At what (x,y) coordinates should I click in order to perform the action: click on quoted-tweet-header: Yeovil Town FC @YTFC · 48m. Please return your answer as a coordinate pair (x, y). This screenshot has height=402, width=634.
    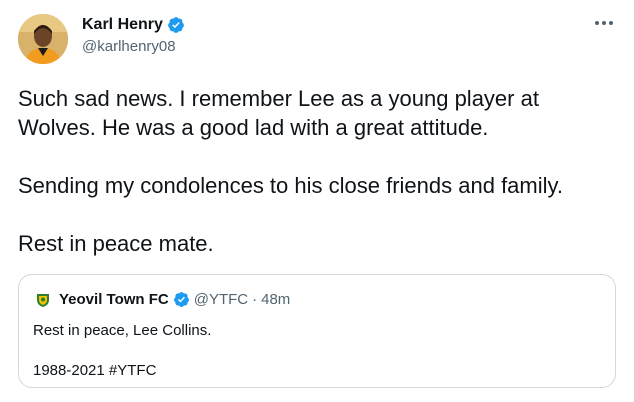
    Looking at the image, I should click on (161, 299).